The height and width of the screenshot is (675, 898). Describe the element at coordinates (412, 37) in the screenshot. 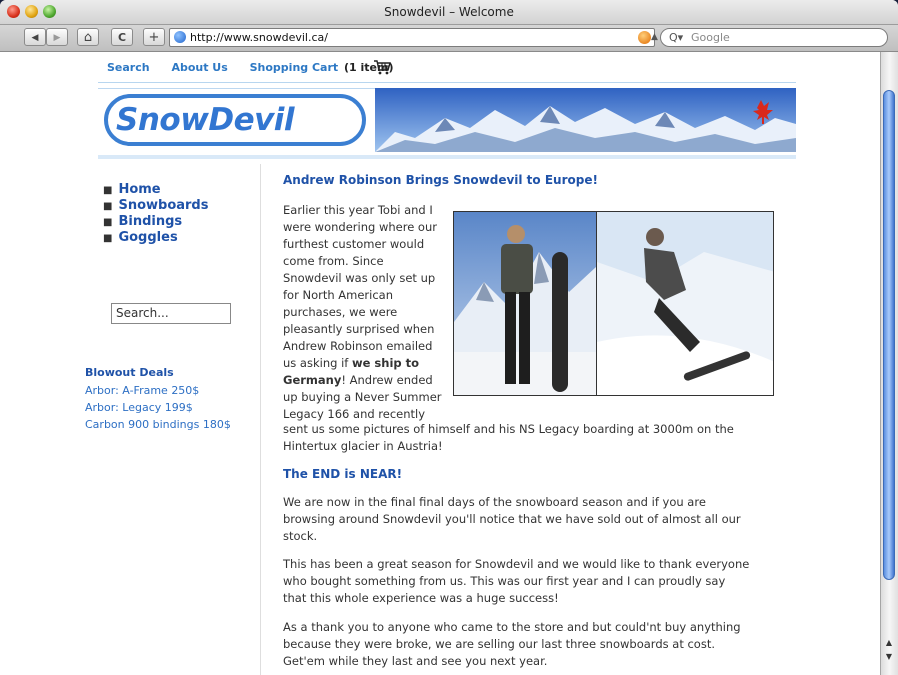

I see `address-bar: http://www.snowdevil.ca/` at that location.